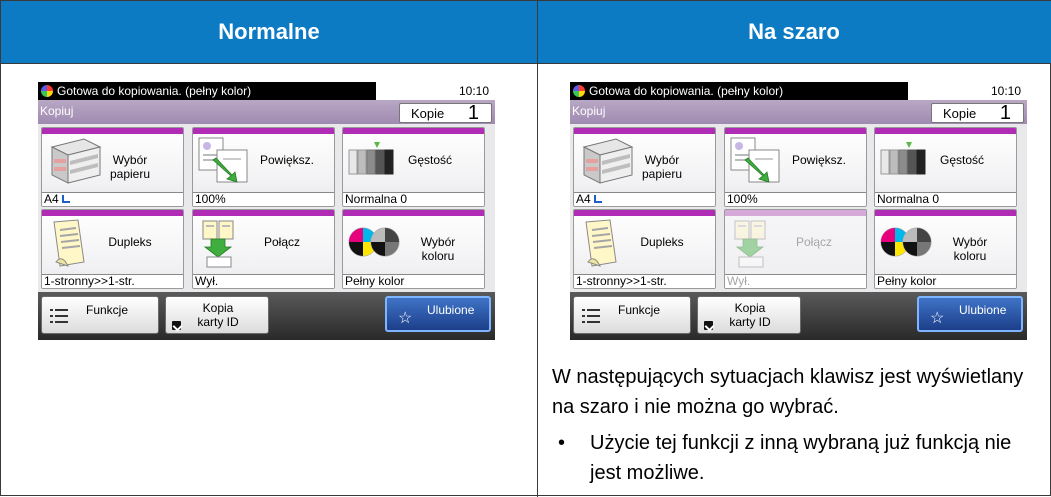 The height and width of the screenshot is (497, 1051). I want to click on tile-value-text: 1-stronny>>1-str., so click(621, 281).